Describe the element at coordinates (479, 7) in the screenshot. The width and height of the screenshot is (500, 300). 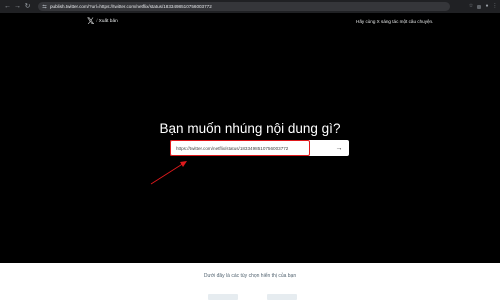
I see `extension-icon` at that location.